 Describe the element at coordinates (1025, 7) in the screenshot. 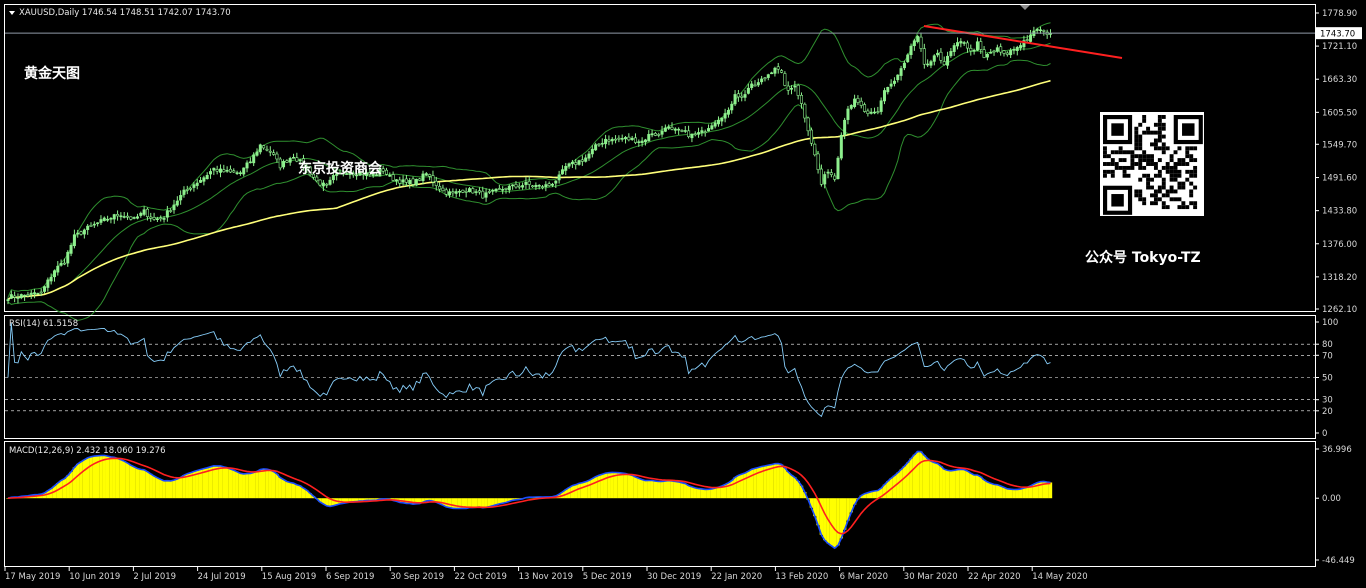

I see `shift-marker-icon` at that location.